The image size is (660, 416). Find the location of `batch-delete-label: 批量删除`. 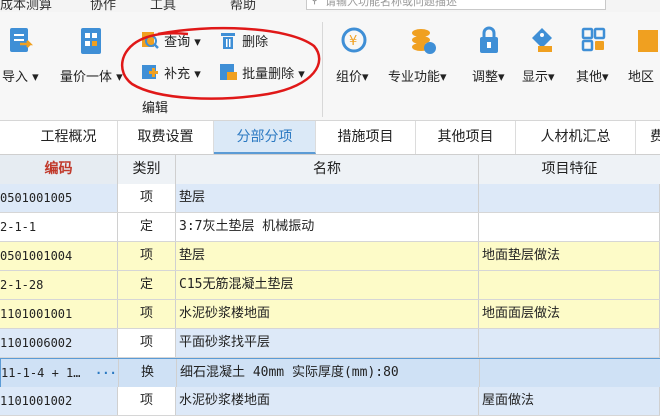

batch-delete-label: 批量删除 is located at coordinates (268, 74).